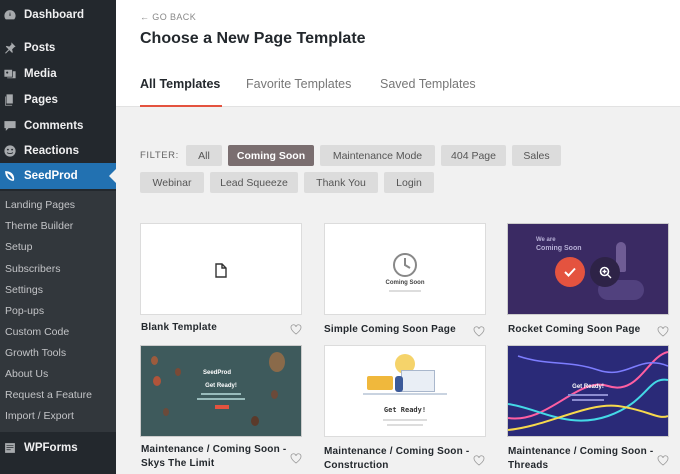  I want to click on template-thumb-construction: Get Ready!, so click(405, 391).